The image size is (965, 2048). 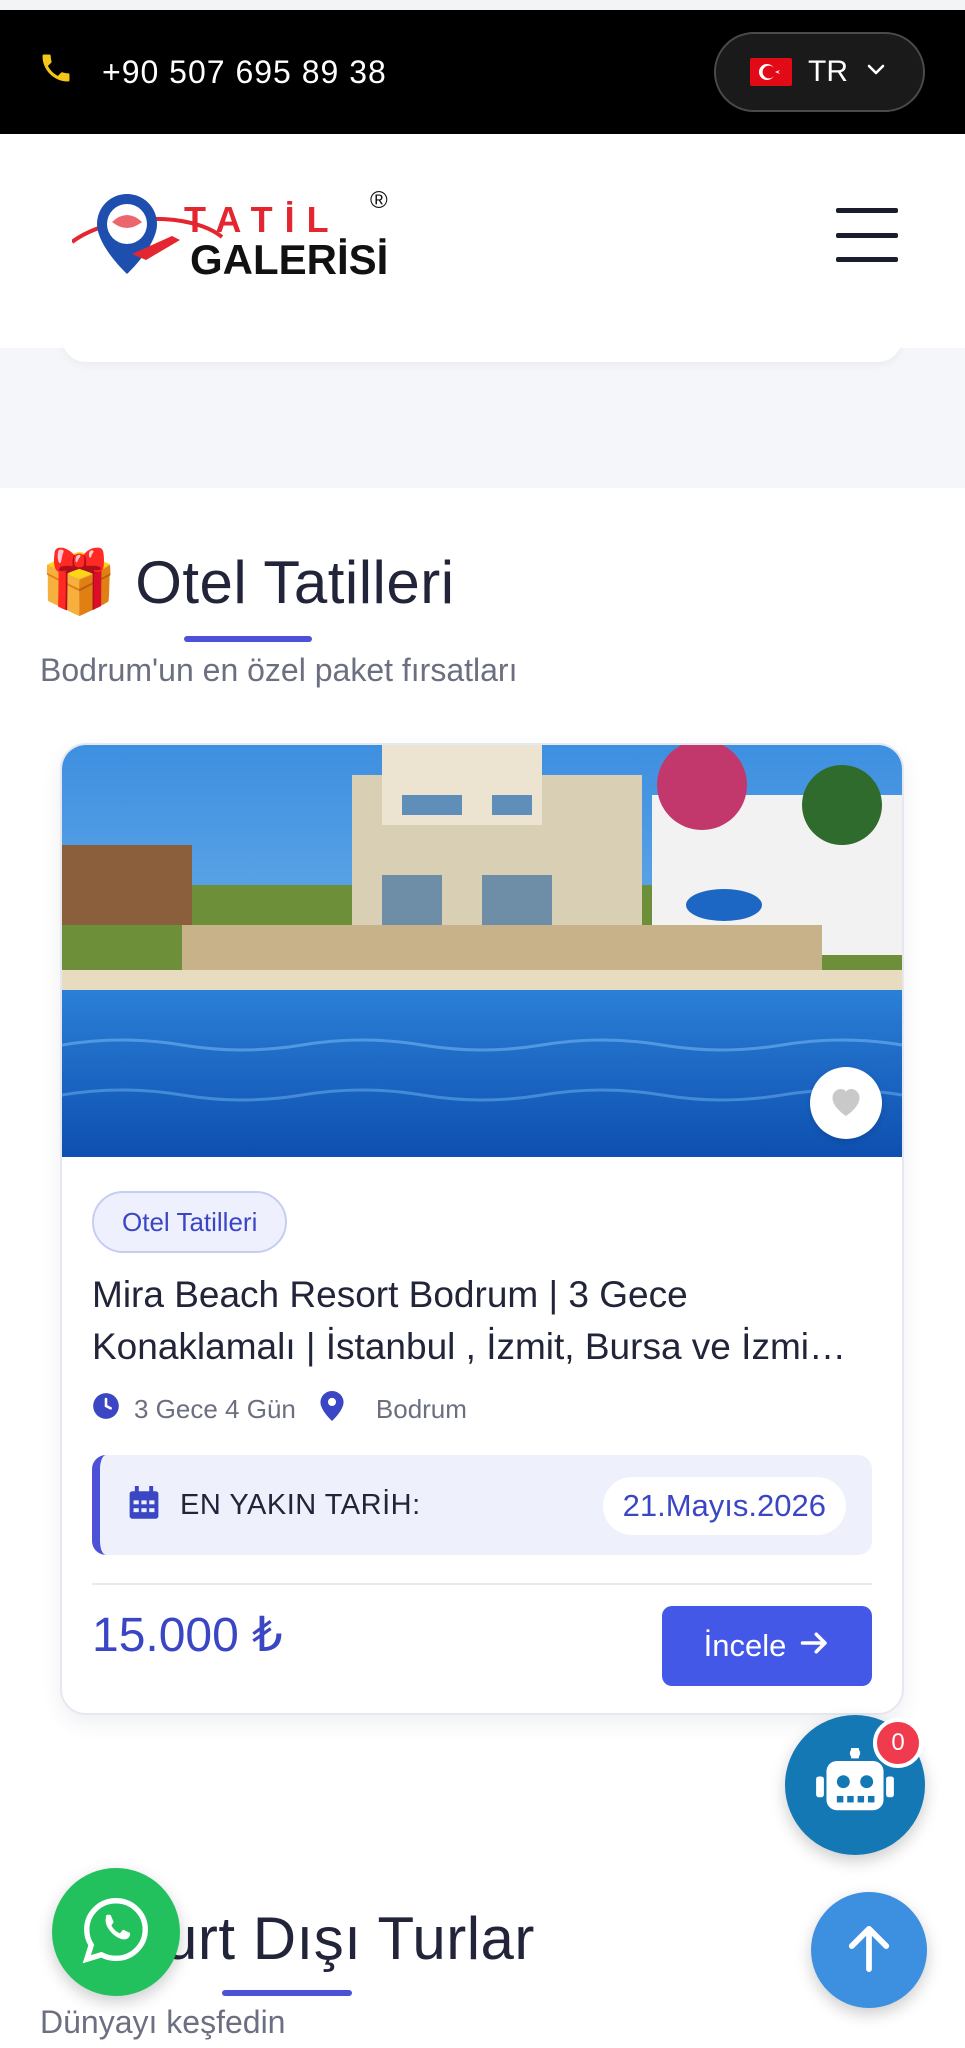 I want to click on logo-line1: TATİL, so click(x=262, y=219).